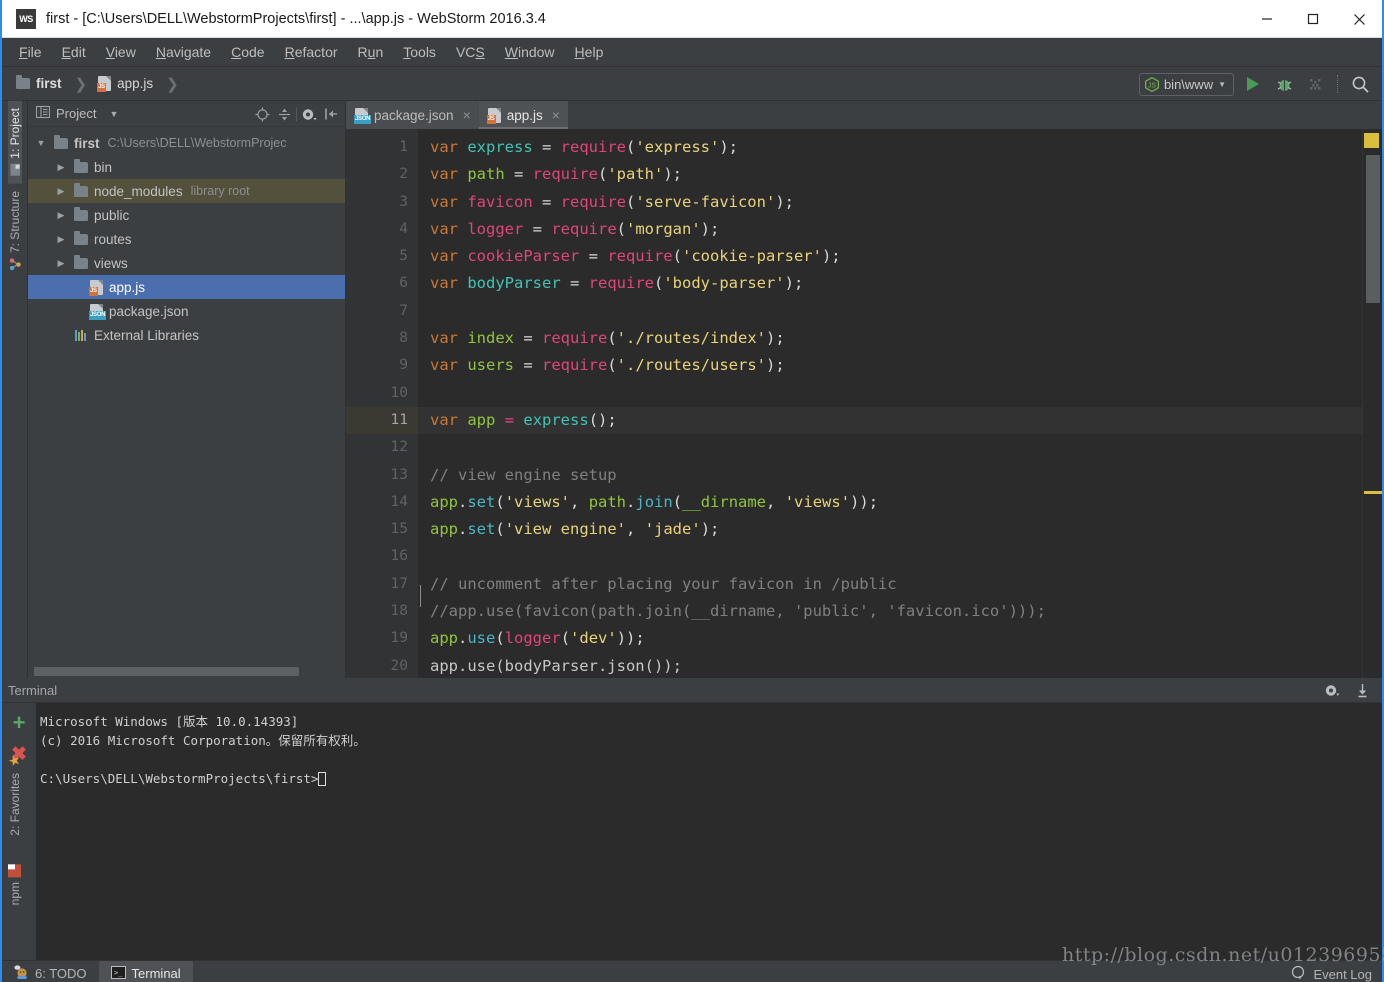  What do you see at coordinates (382, 665) in the screenshot?
I see `gutter-line-number: 20` at bounding box center [382, 665].